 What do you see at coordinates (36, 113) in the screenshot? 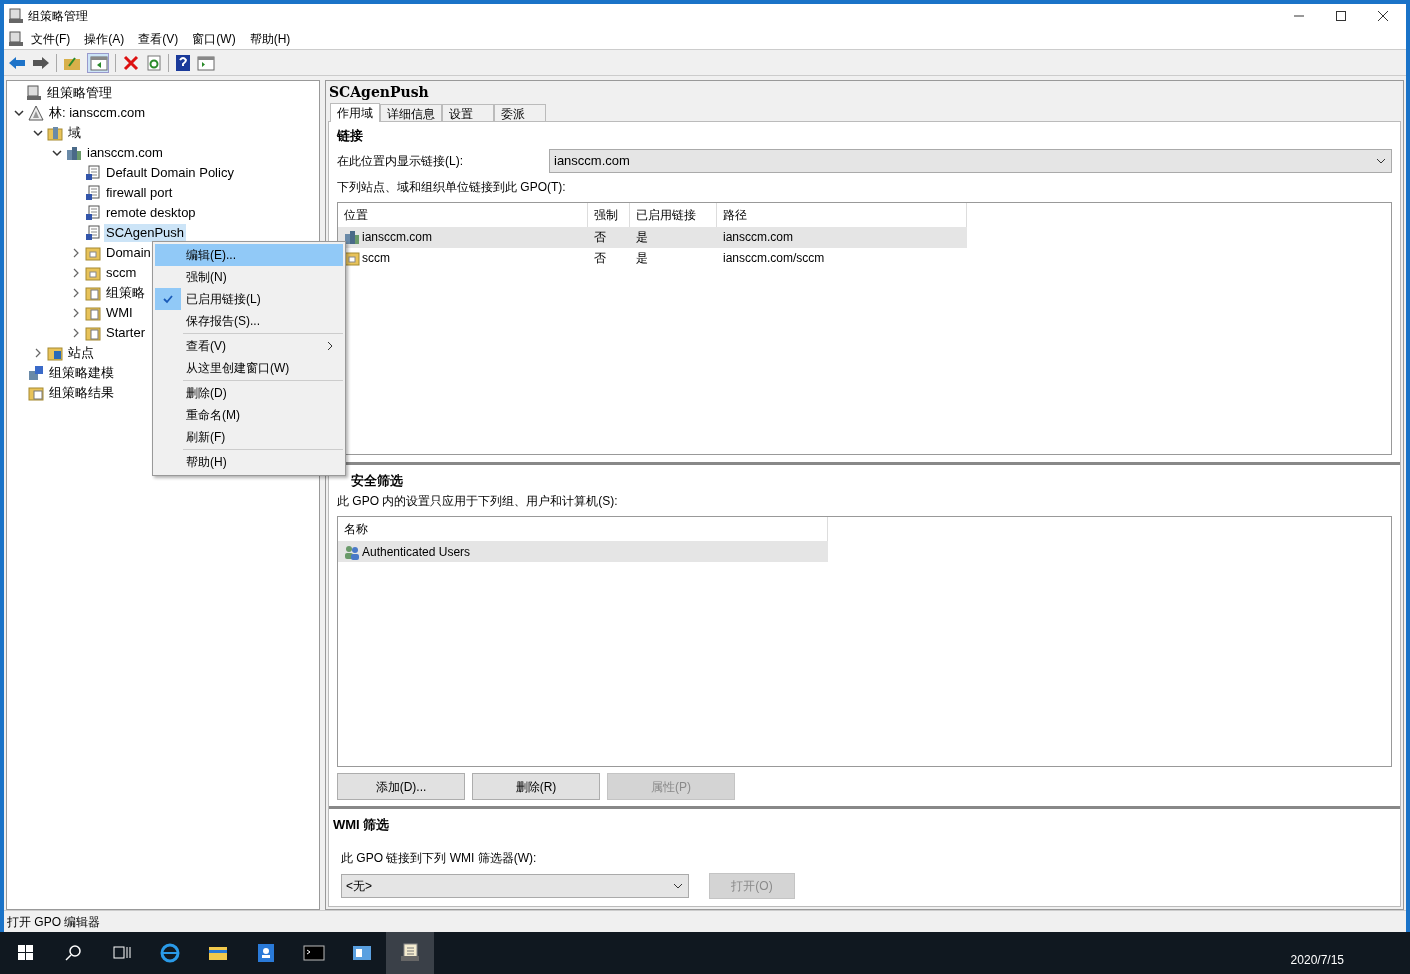
I see `triangle-tree-icon` at bounding box center [36, 113].